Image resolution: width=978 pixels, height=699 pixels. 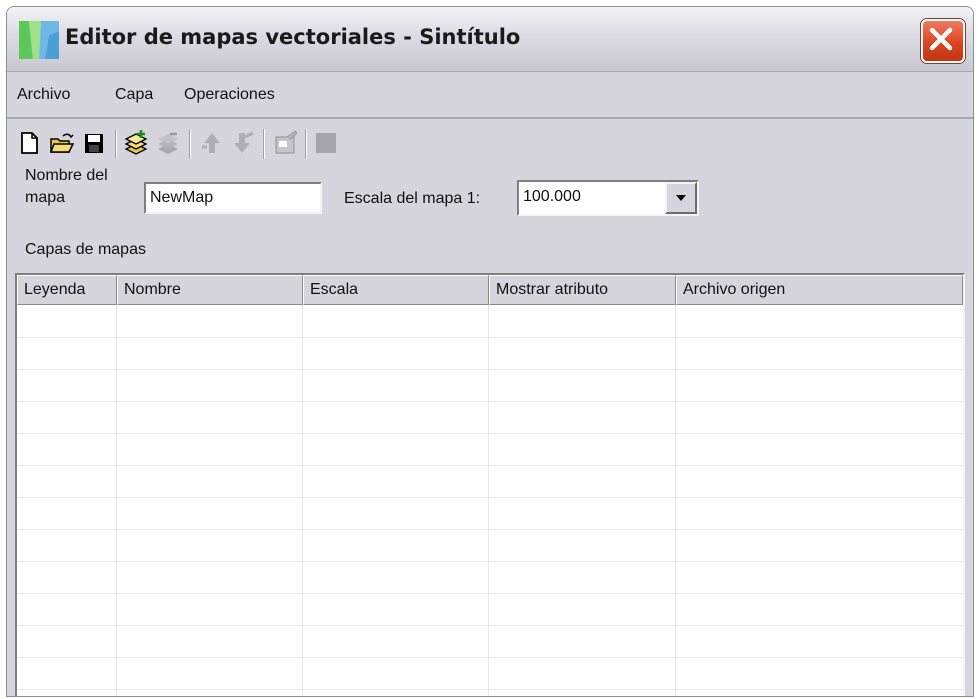 I want to click on properties-icon, so click(x=286, y=143).